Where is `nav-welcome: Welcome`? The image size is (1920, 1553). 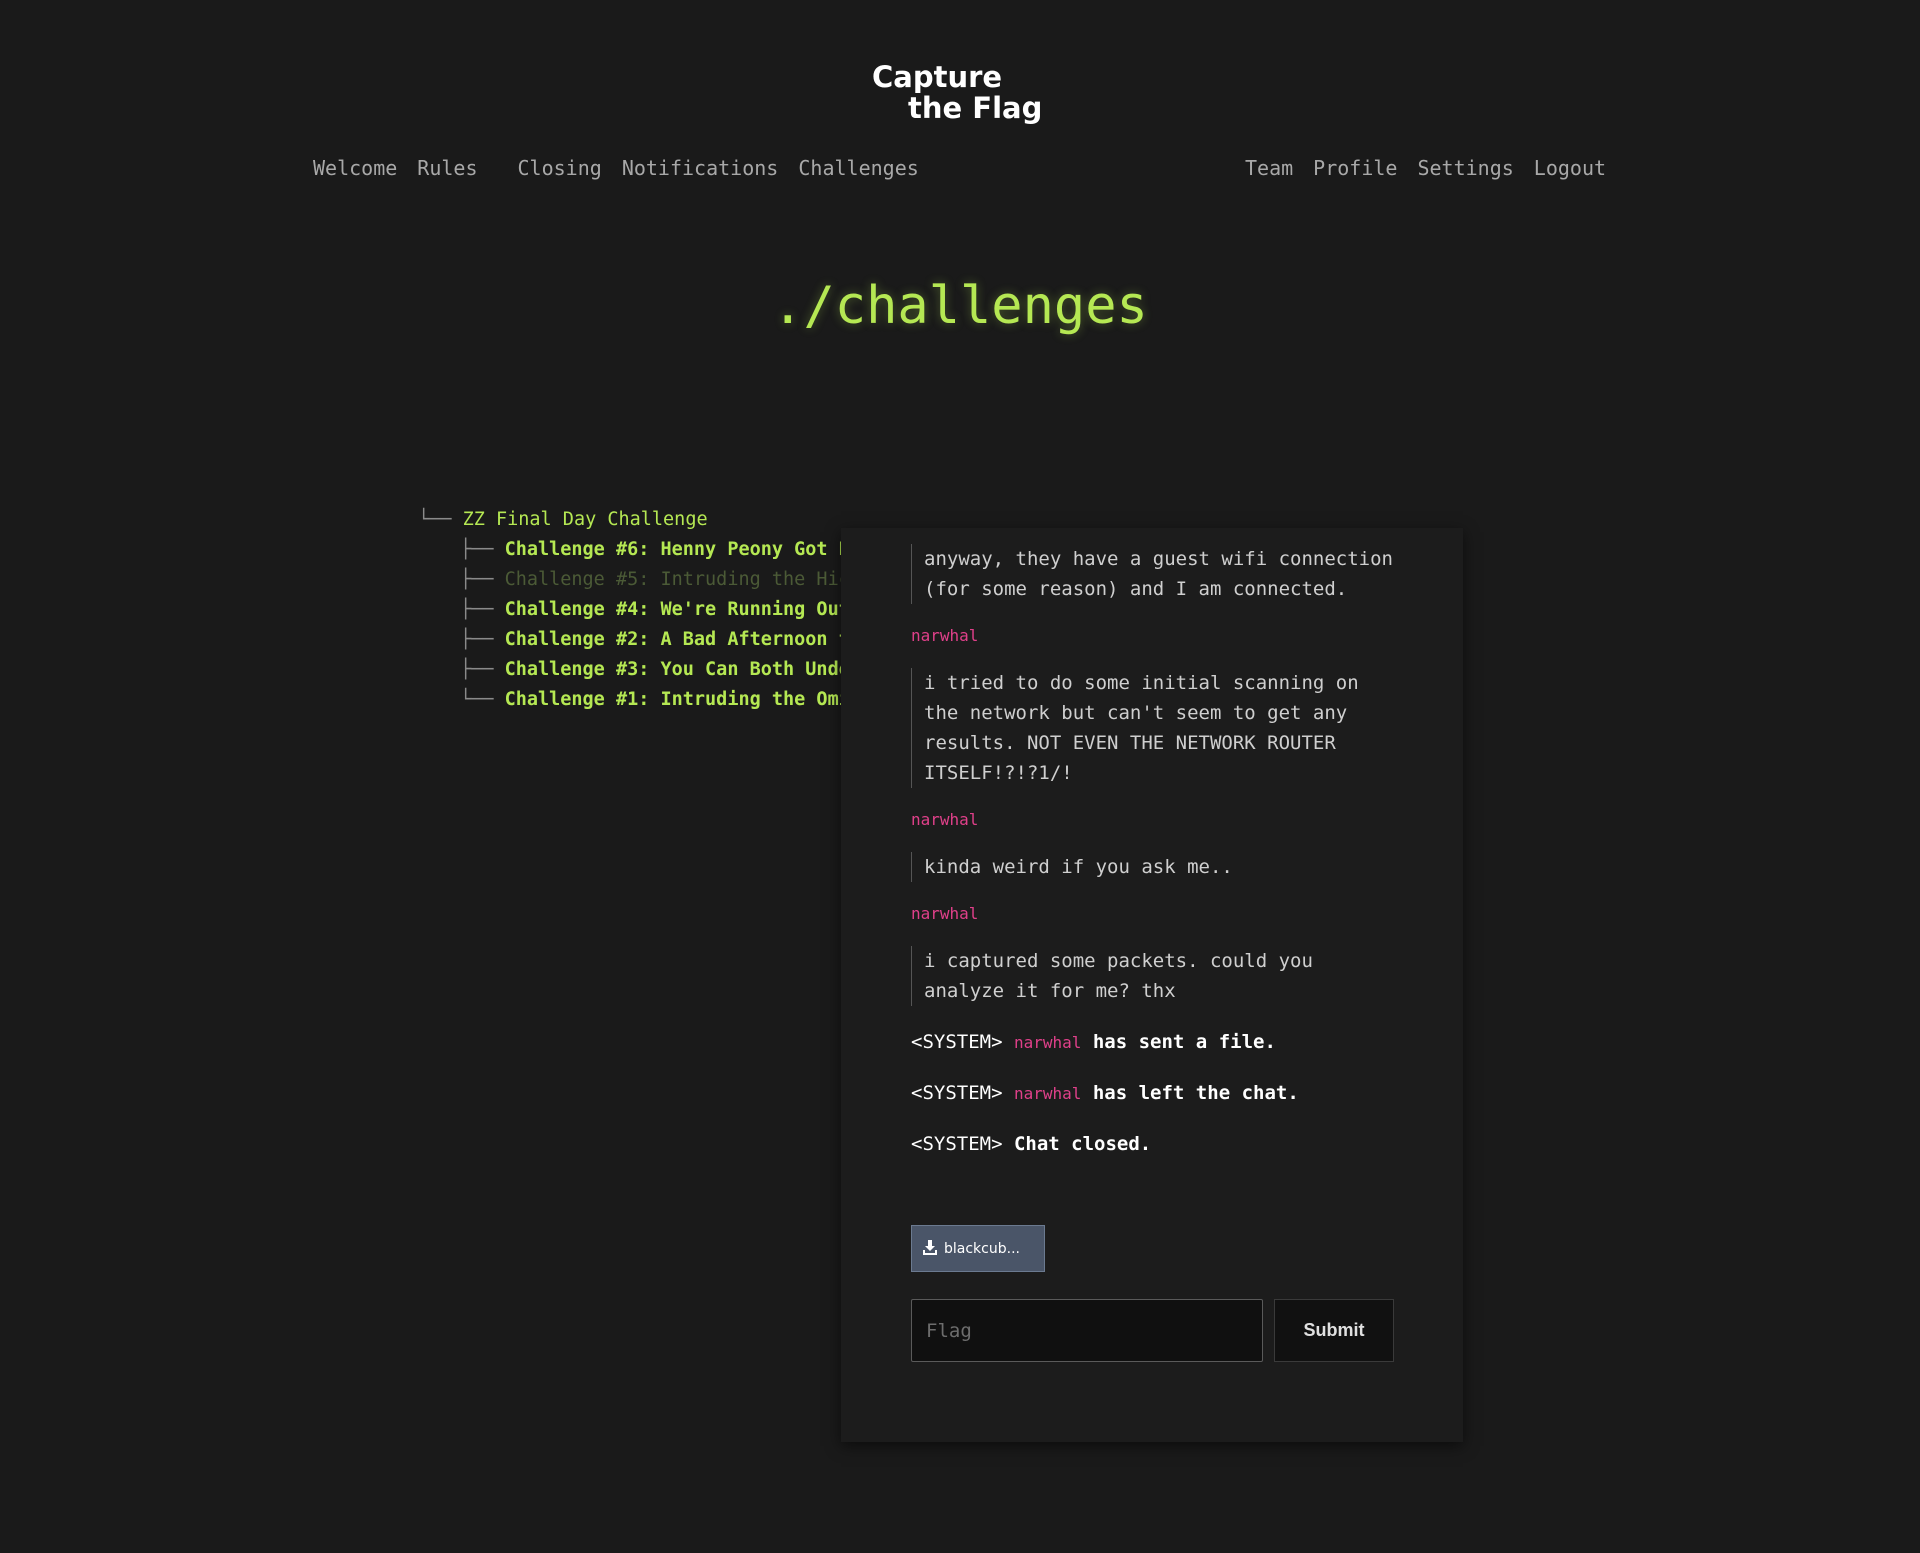 nav-welcome: Welcome is located at coordinates (355, 168).